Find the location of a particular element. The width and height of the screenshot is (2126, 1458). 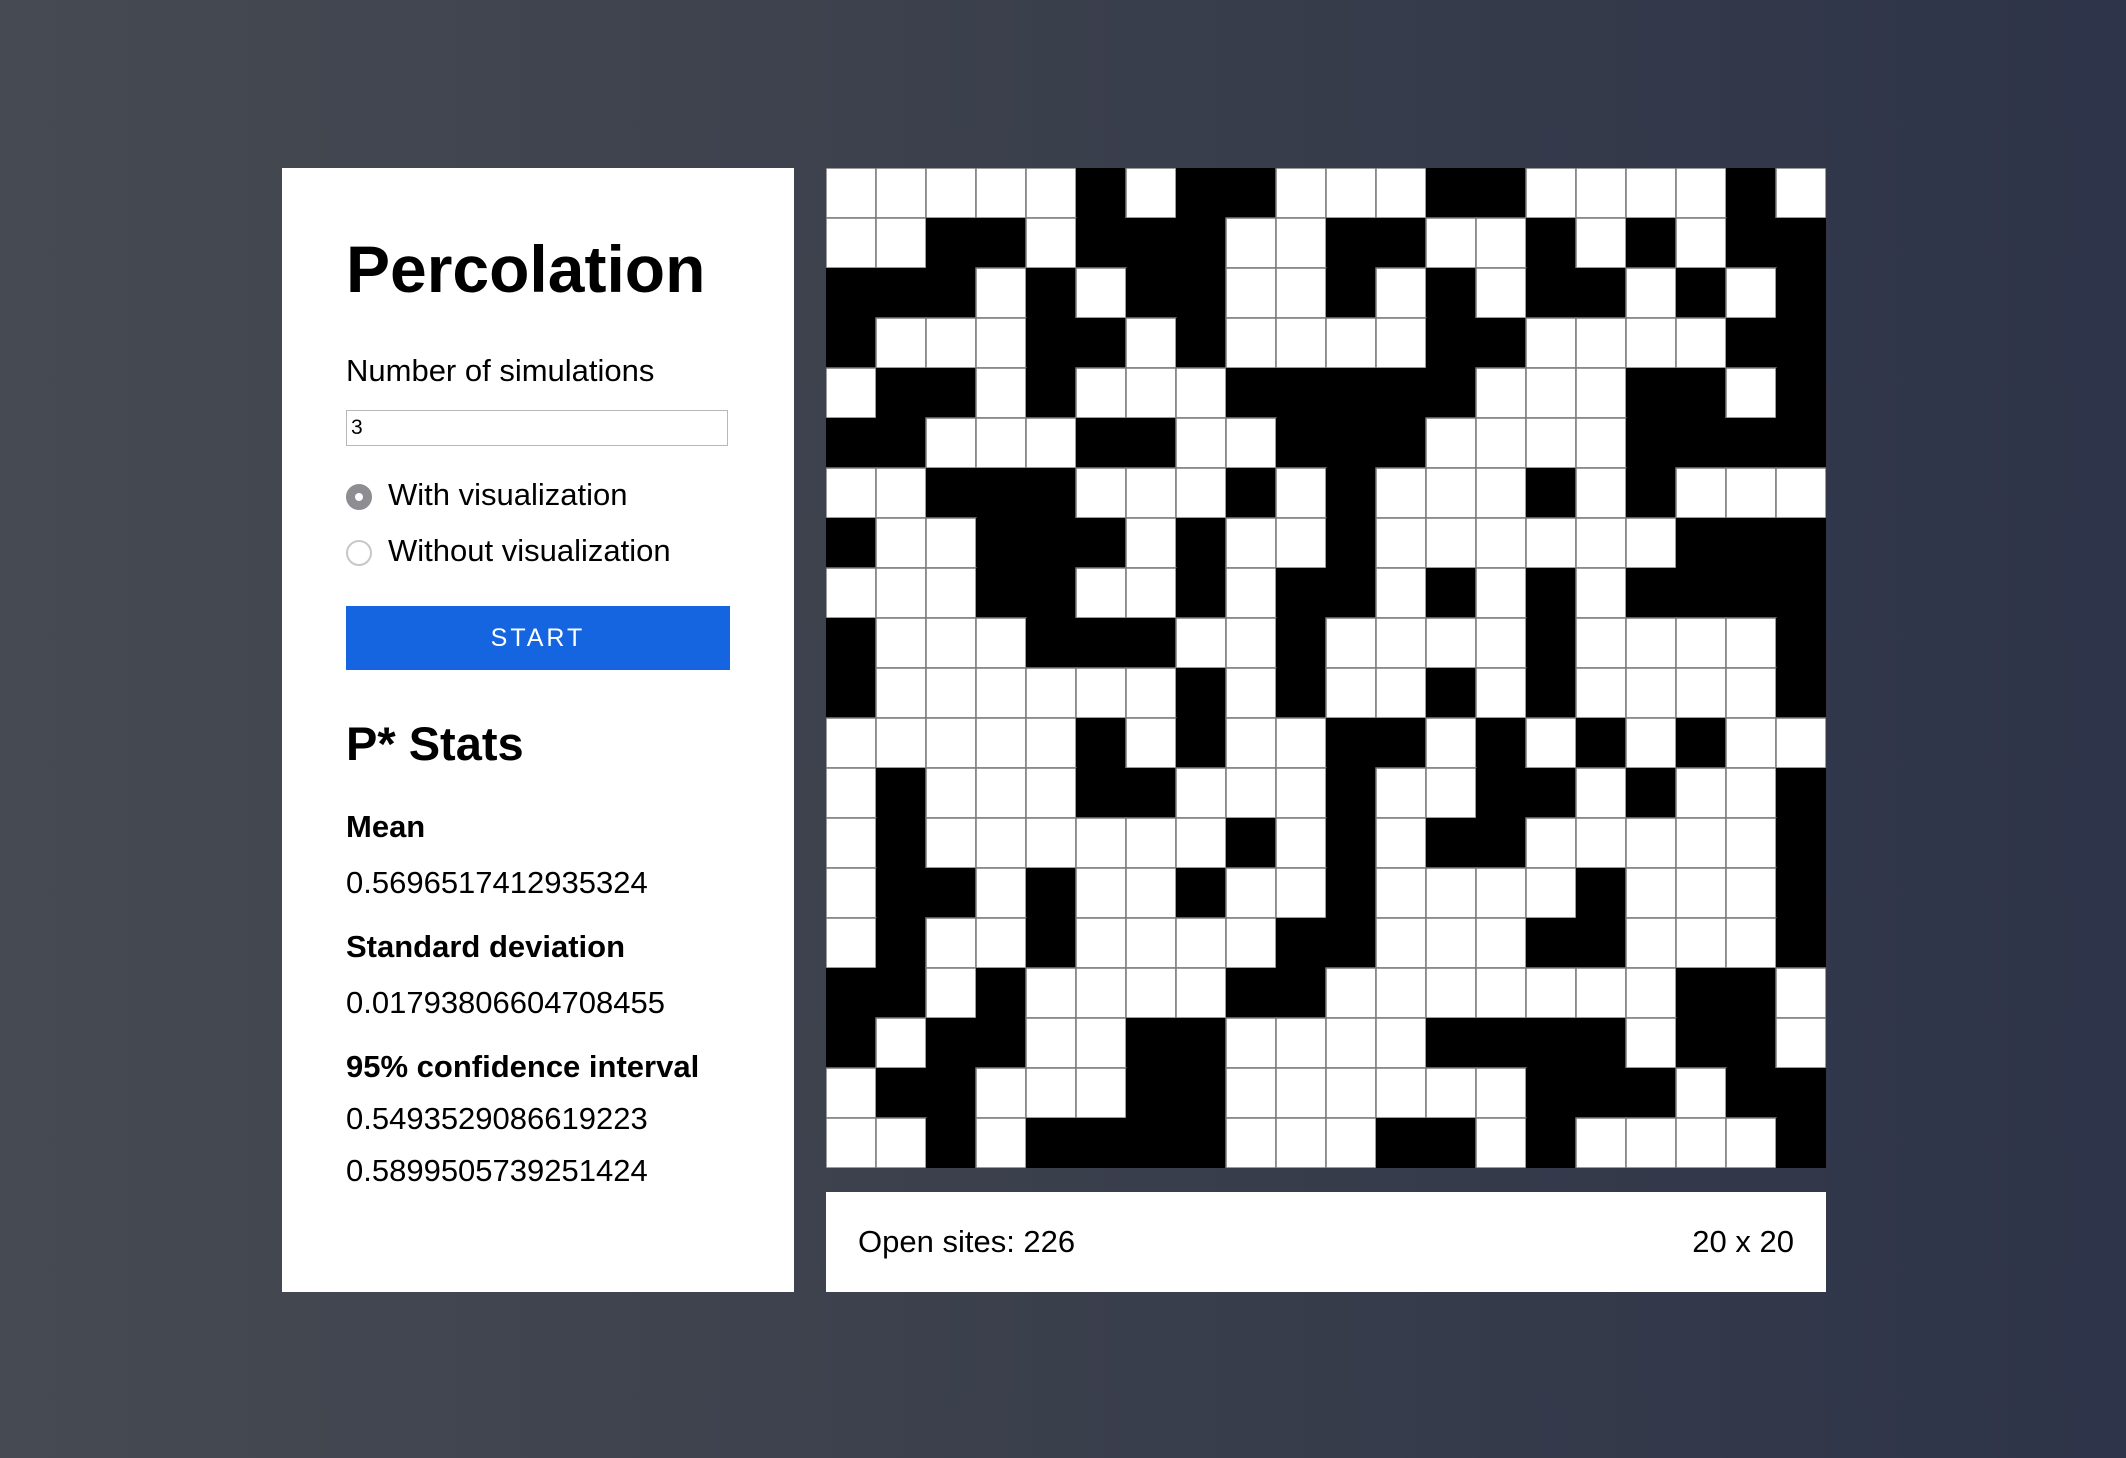

radio-without-visualization-control is located at coordinates (359, 552).